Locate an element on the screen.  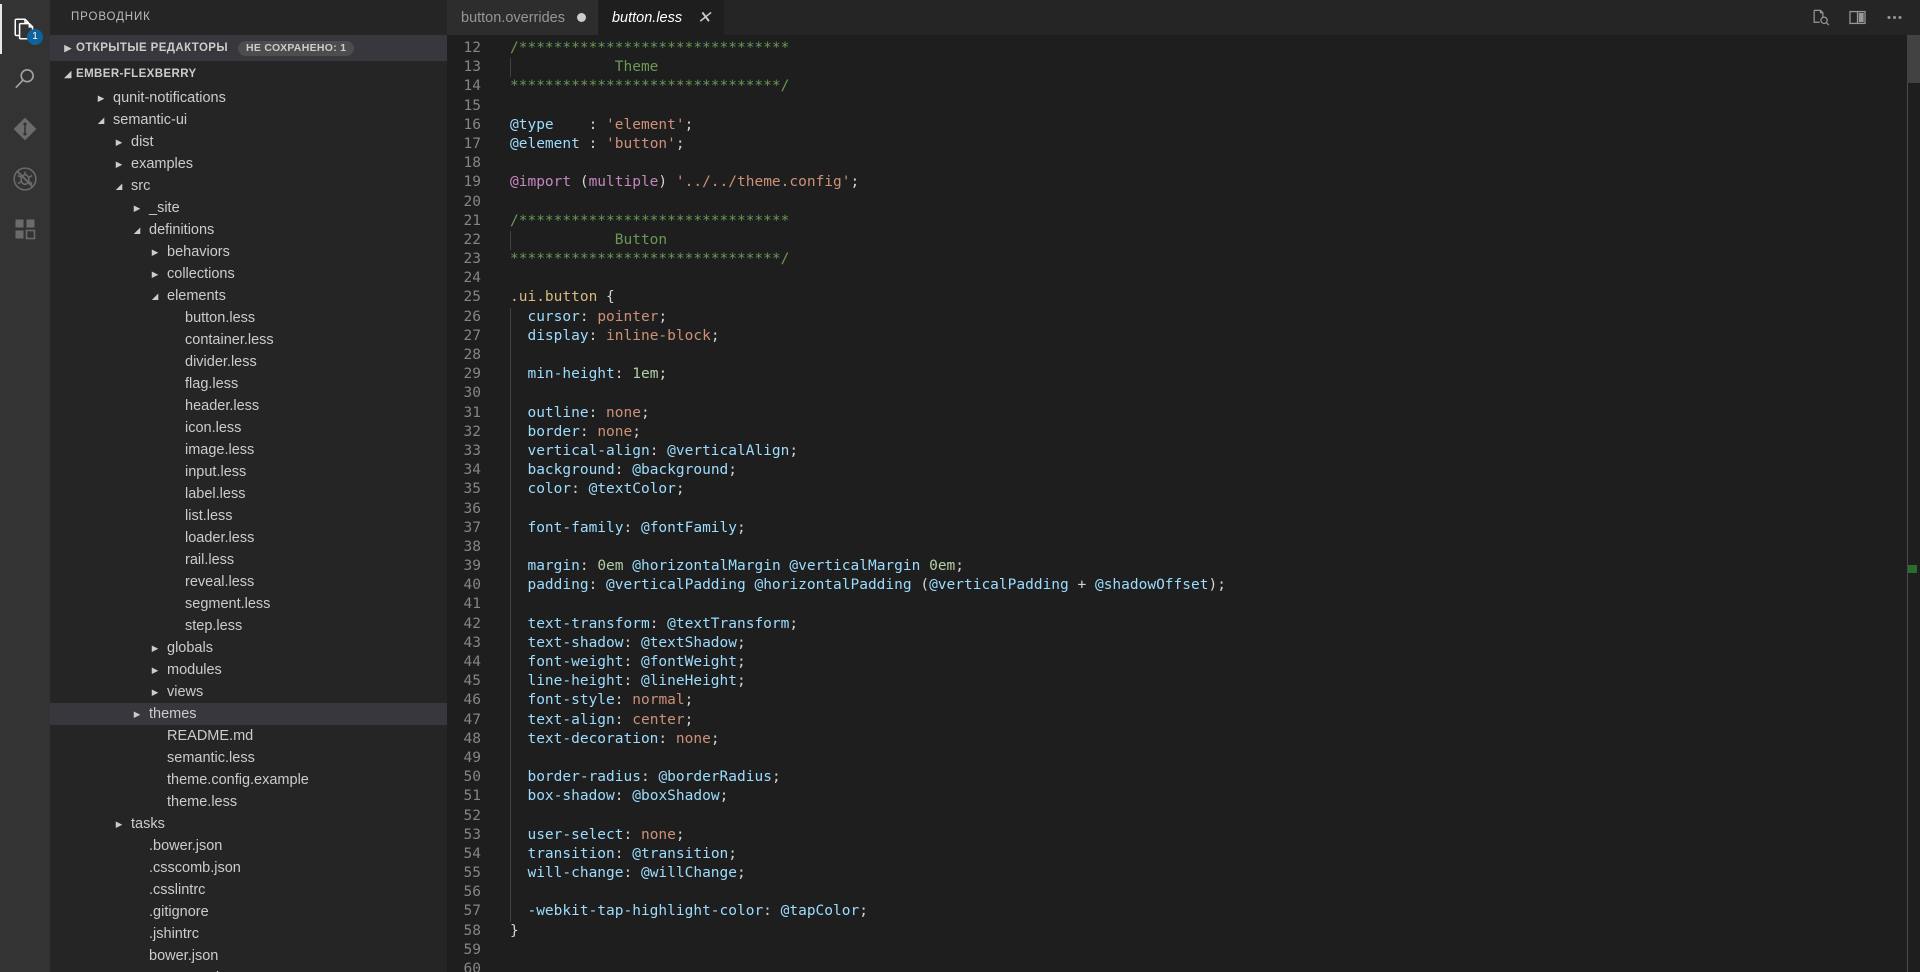
tree-row: ▶ globals is located at coordinates (248, 648).